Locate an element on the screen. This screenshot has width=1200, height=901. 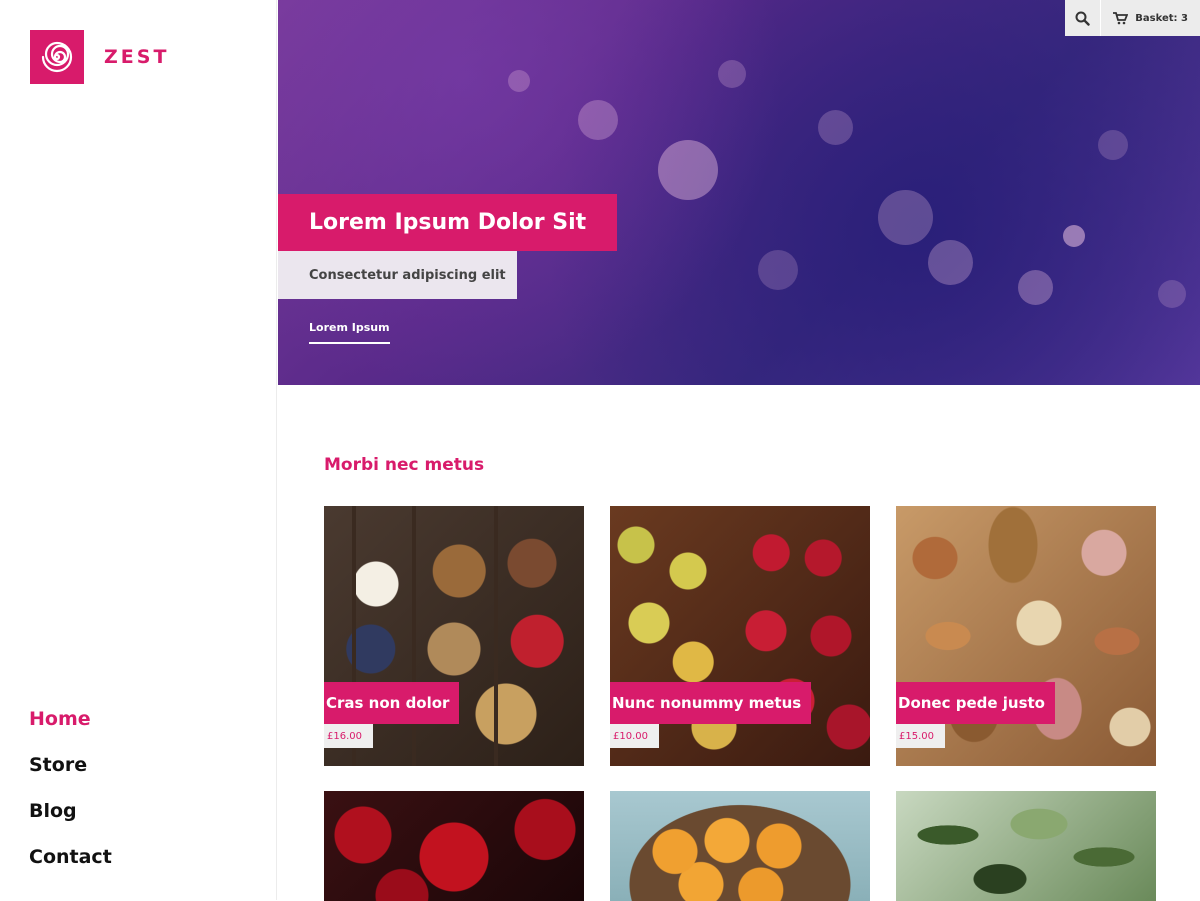
nav-item-contact: Contact is located at coordinates (70, 864).